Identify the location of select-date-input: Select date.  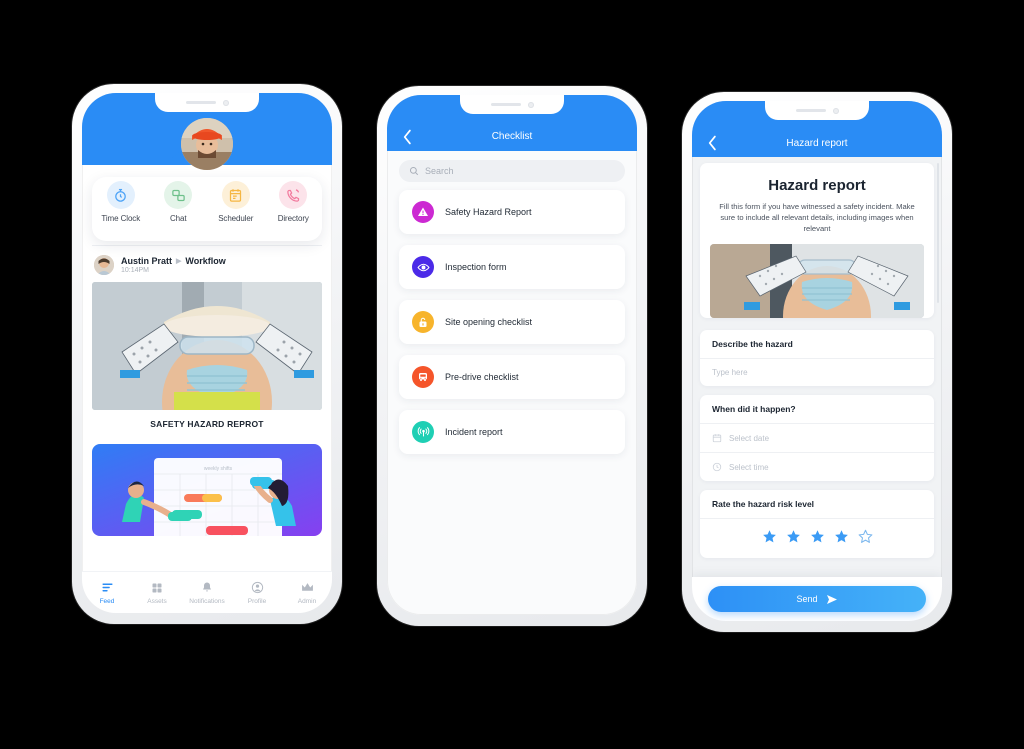
(817, 438).